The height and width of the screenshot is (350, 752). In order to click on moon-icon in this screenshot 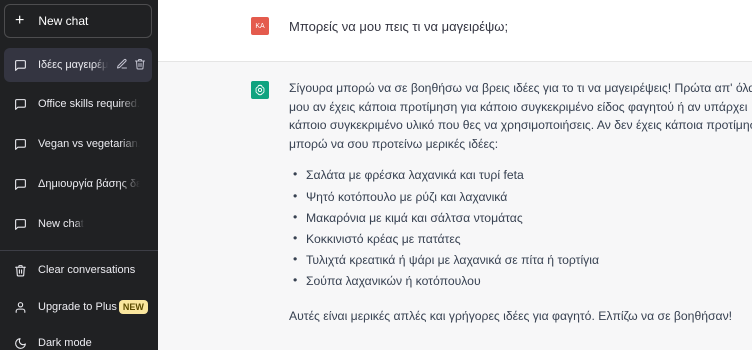, I will do `click(21, 343)`.